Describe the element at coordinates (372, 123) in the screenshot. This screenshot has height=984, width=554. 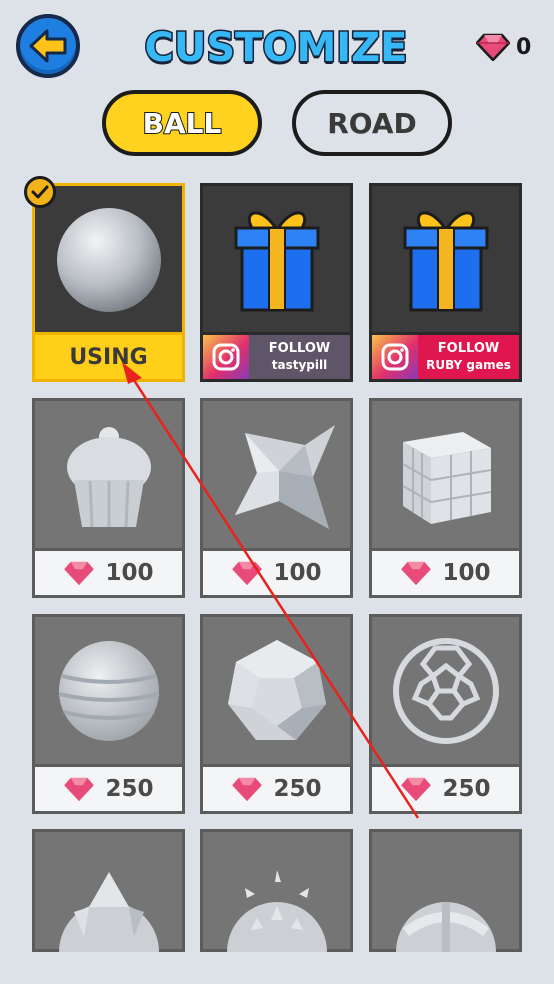
I see `tab-road: ROAD` at that location.